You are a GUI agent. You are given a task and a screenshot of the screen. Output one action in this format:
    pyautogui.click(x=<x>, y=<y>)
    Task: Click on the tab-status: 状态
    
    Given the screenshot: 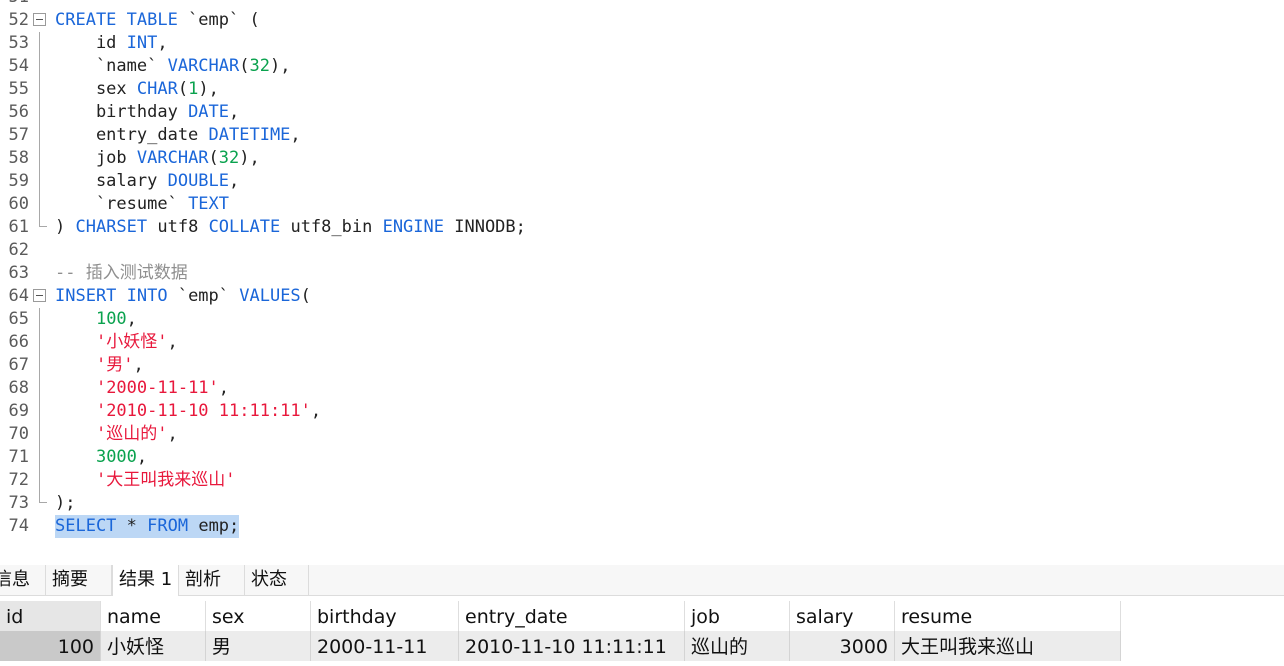 What is the action you would take?
    pyautogui.click(x=277, y=580)
    